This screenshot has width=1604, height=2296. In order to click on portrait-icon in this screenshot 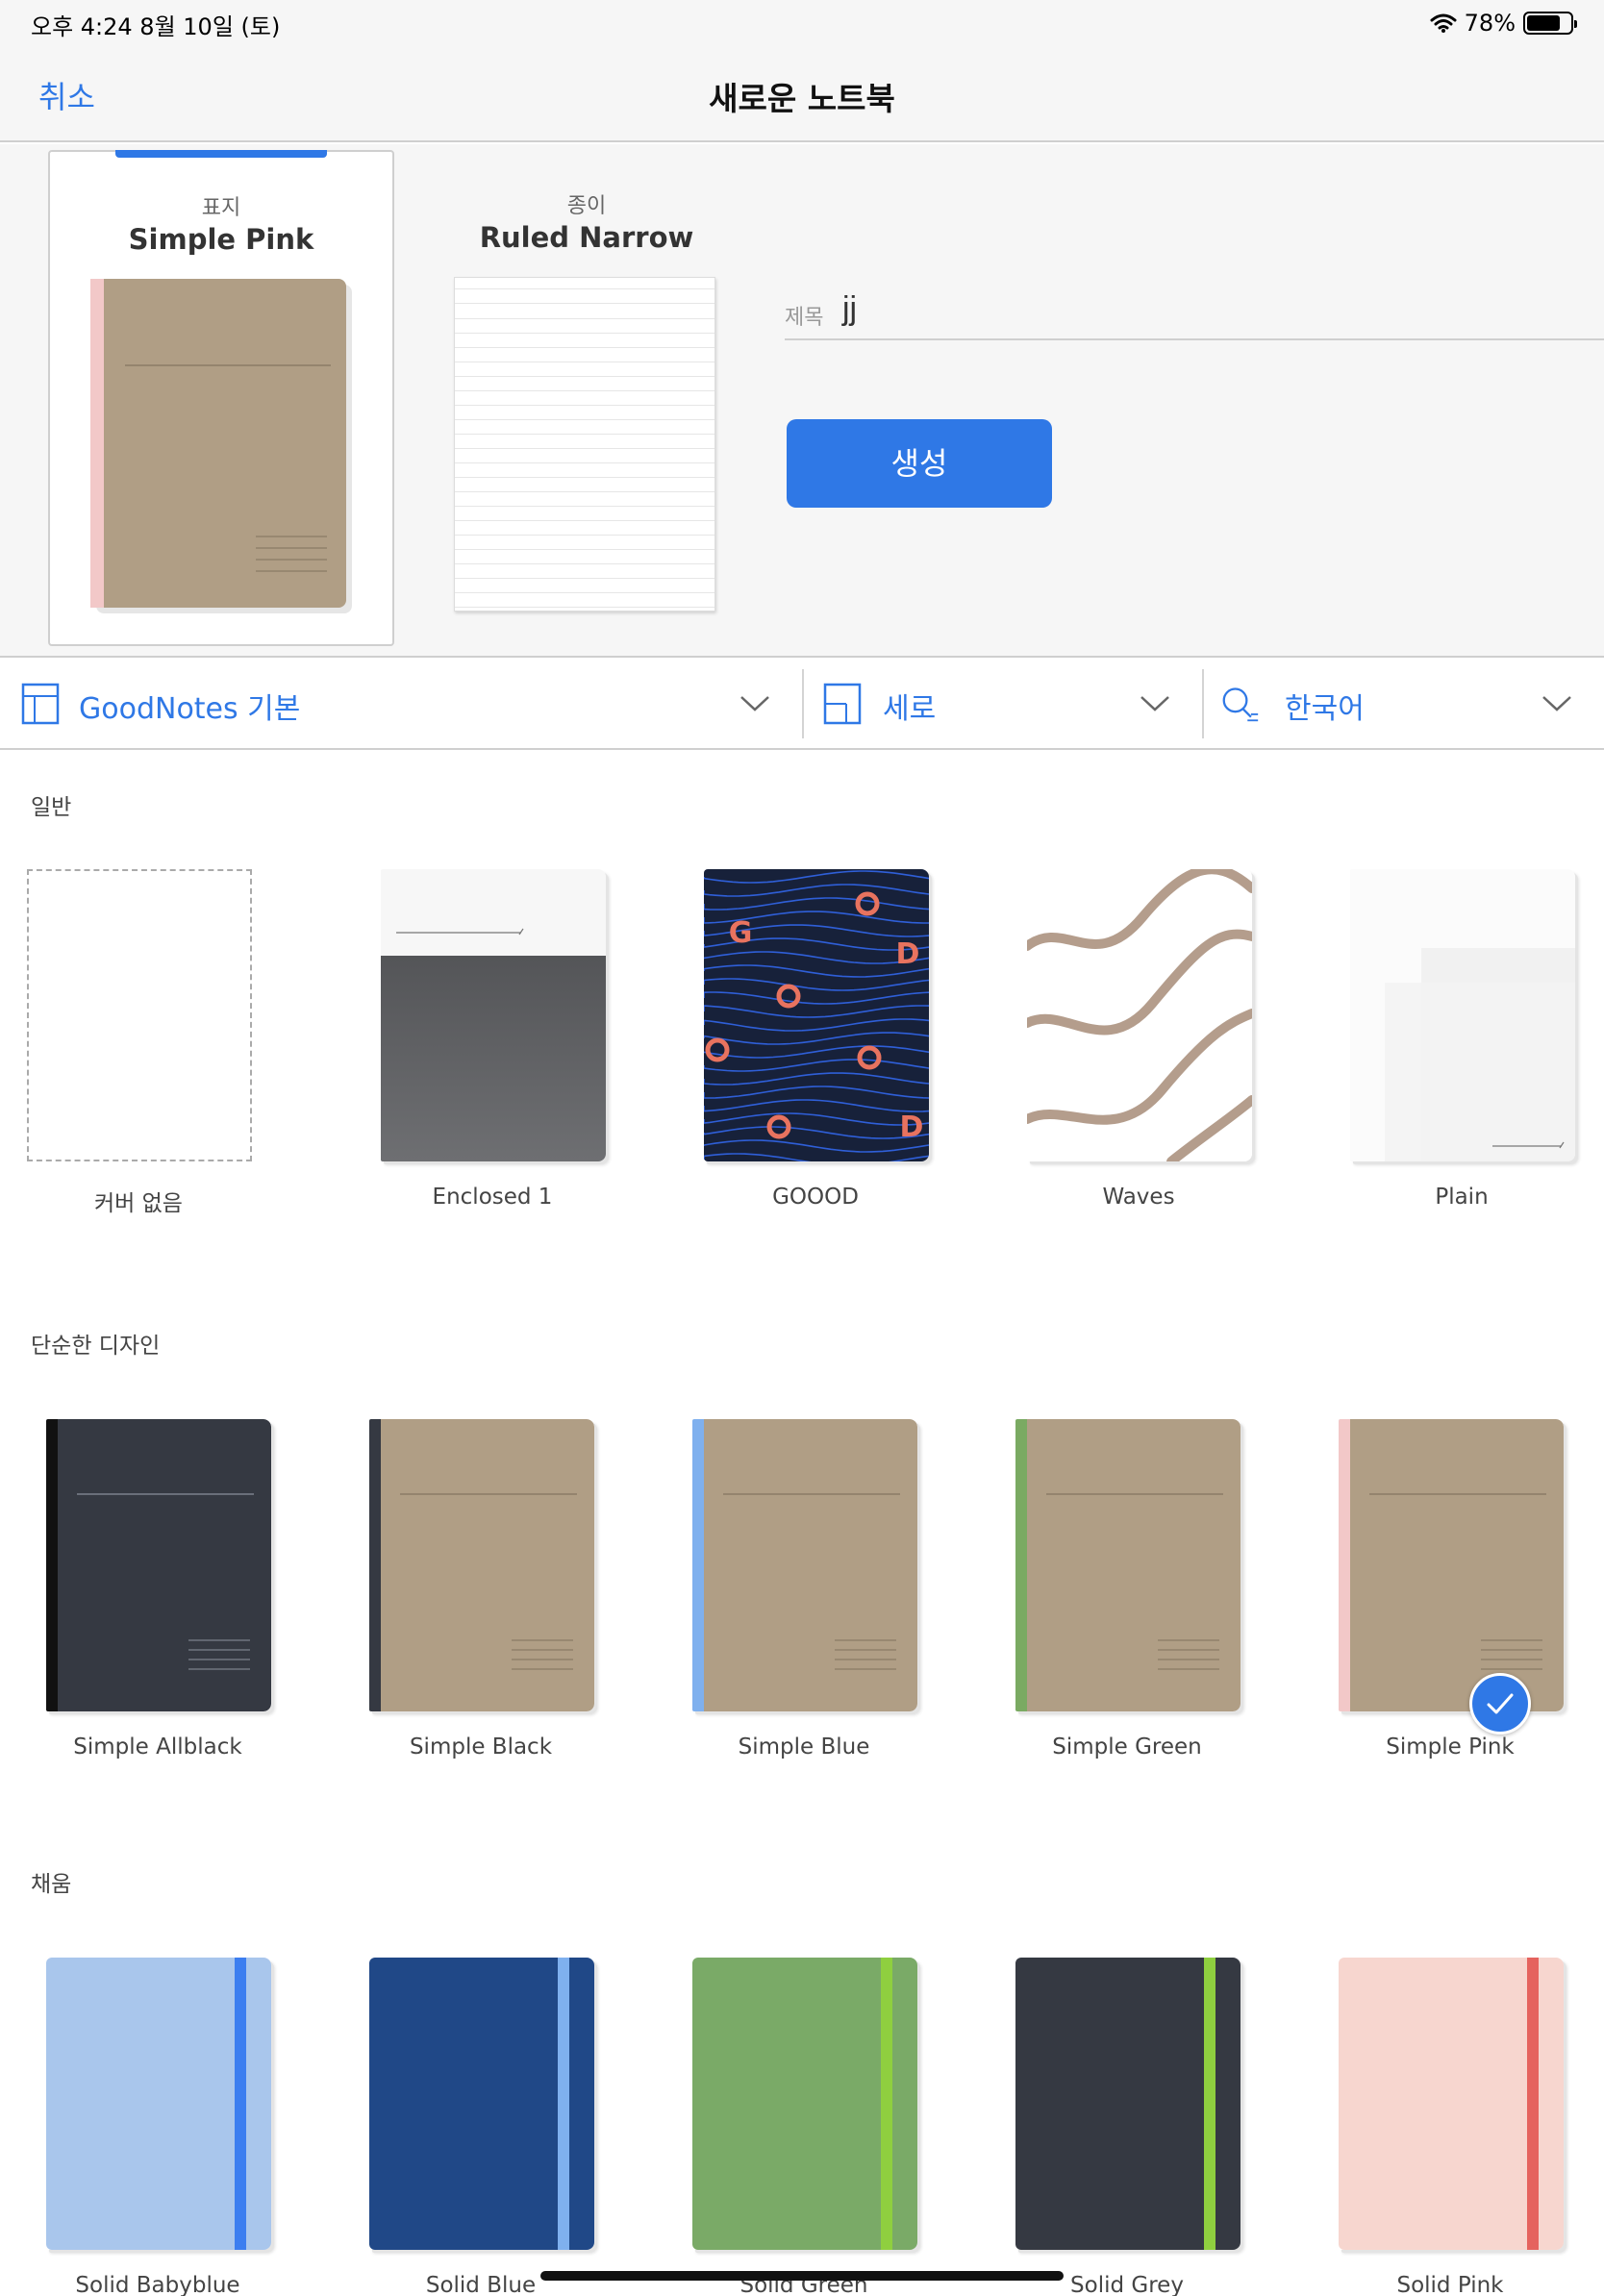, I will do `click(842, 704)`.